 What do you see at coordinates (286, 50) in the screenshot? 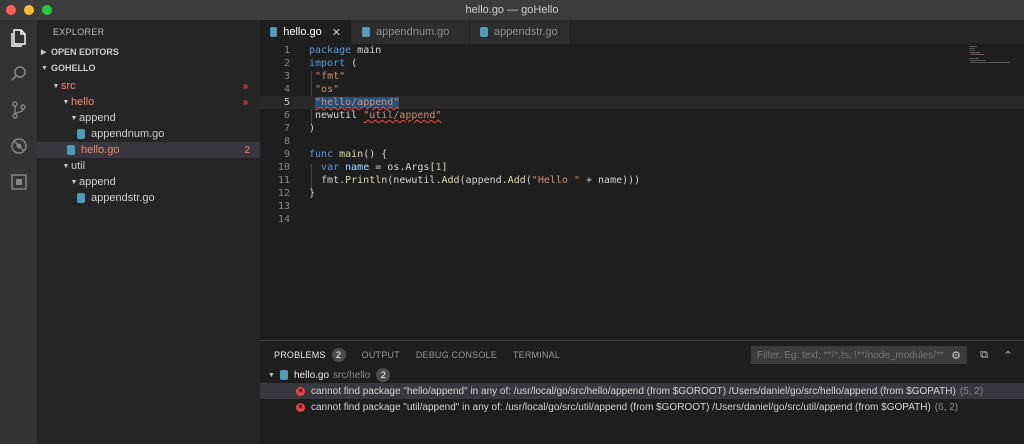
I see `line-number: 1` at bounding box center [286, 50].